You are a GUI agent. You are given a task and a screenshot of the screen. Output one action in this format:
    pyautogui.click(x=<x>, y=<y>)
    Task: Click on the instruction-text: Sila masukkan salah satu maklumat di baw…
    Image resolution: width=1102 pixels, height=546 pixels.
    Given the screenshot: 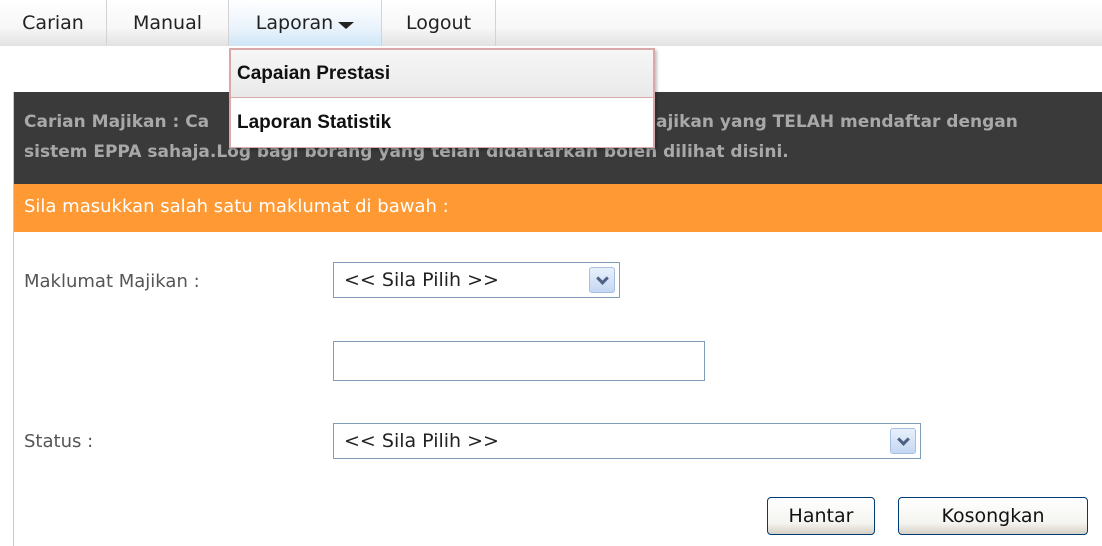 What is the action you would take?
    pyautogui.click(x=236, y=206)
    